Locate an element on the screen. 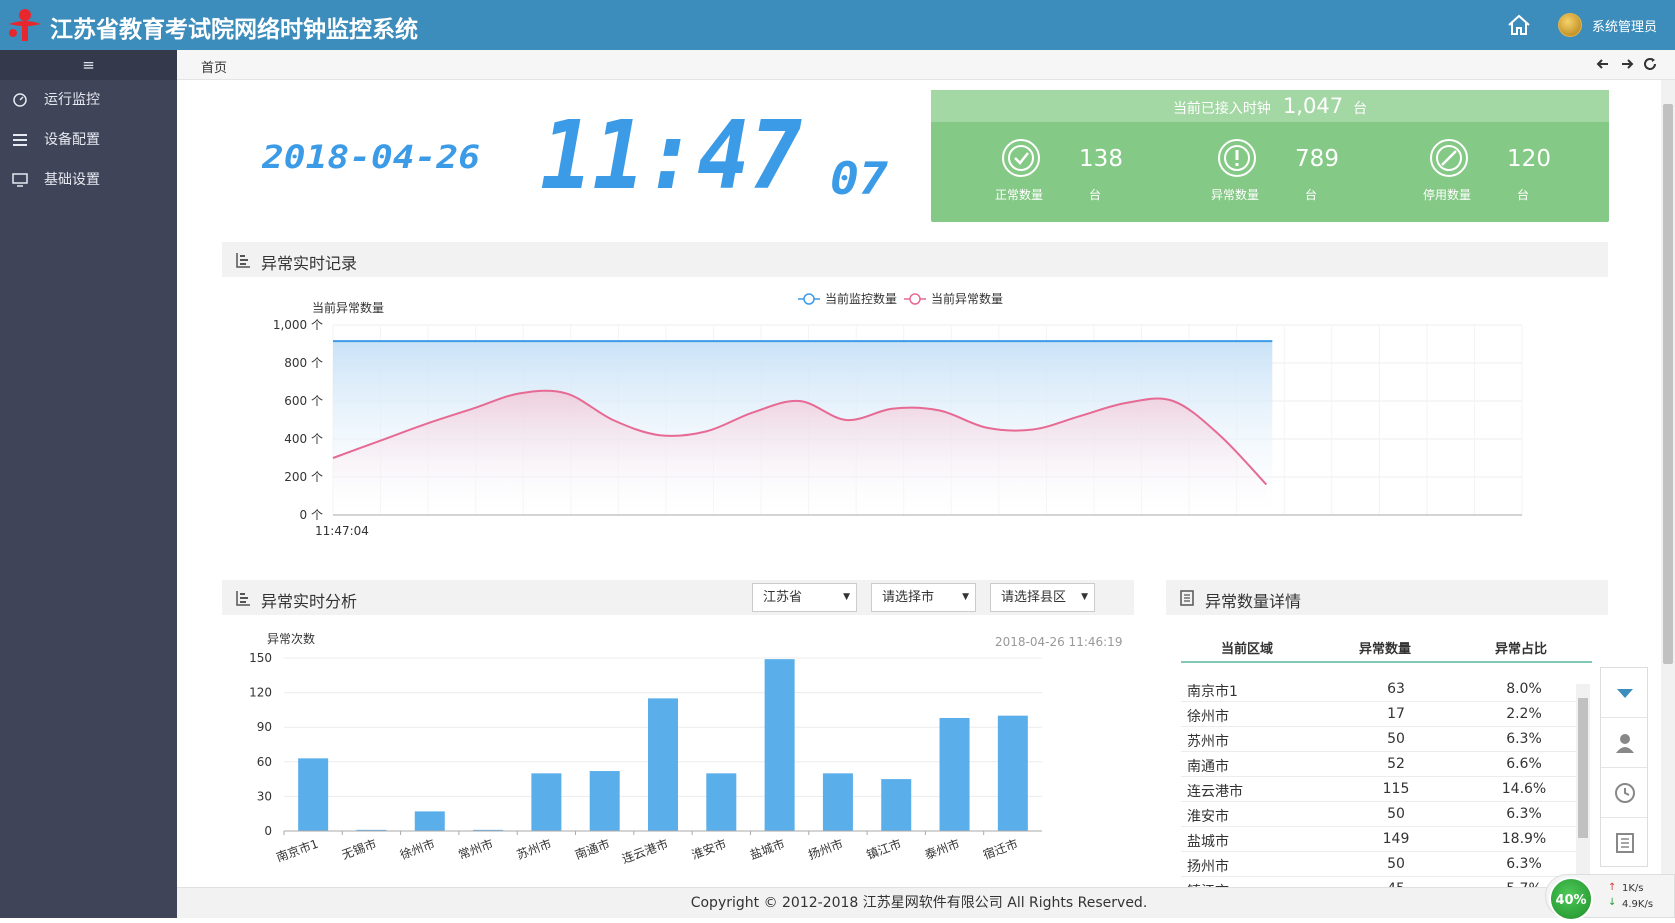 Image resolution: width=1675 pixels, height=923 pixels. date-display: 2018-04-26 is located at coordinates (371, 157).